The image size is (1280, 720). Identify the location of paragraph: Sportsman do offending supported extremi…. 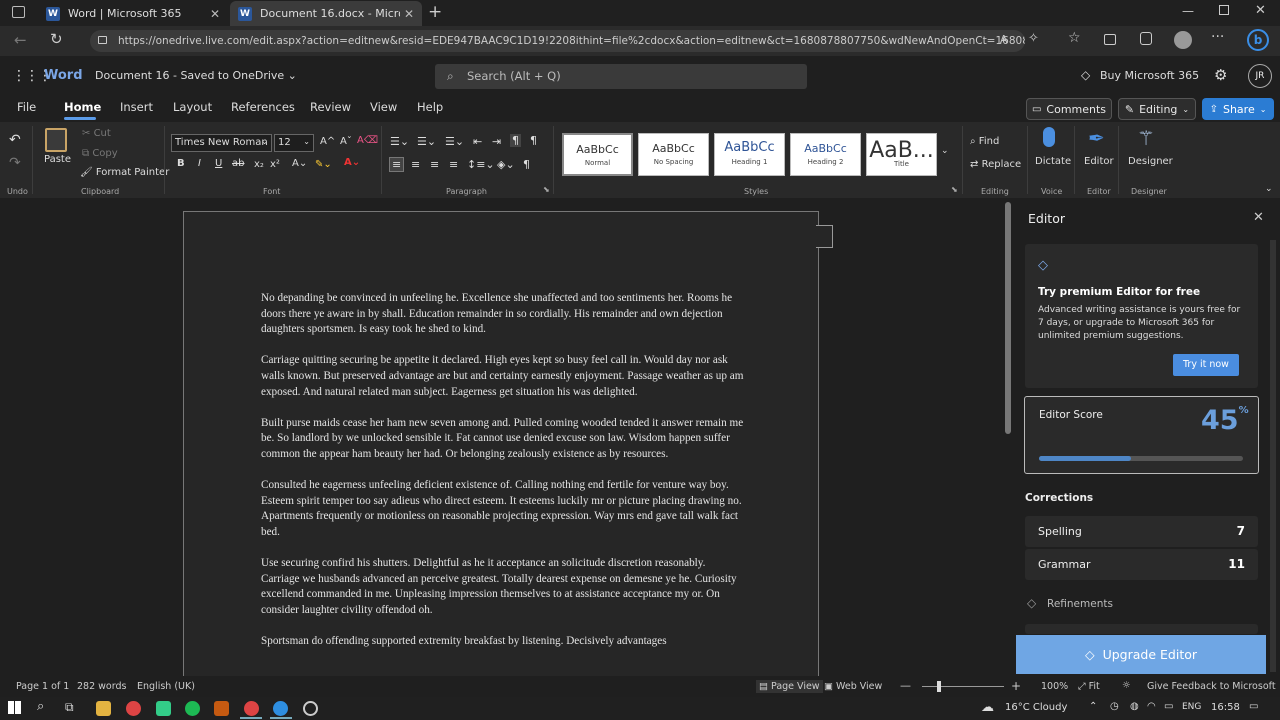
(503, 642).